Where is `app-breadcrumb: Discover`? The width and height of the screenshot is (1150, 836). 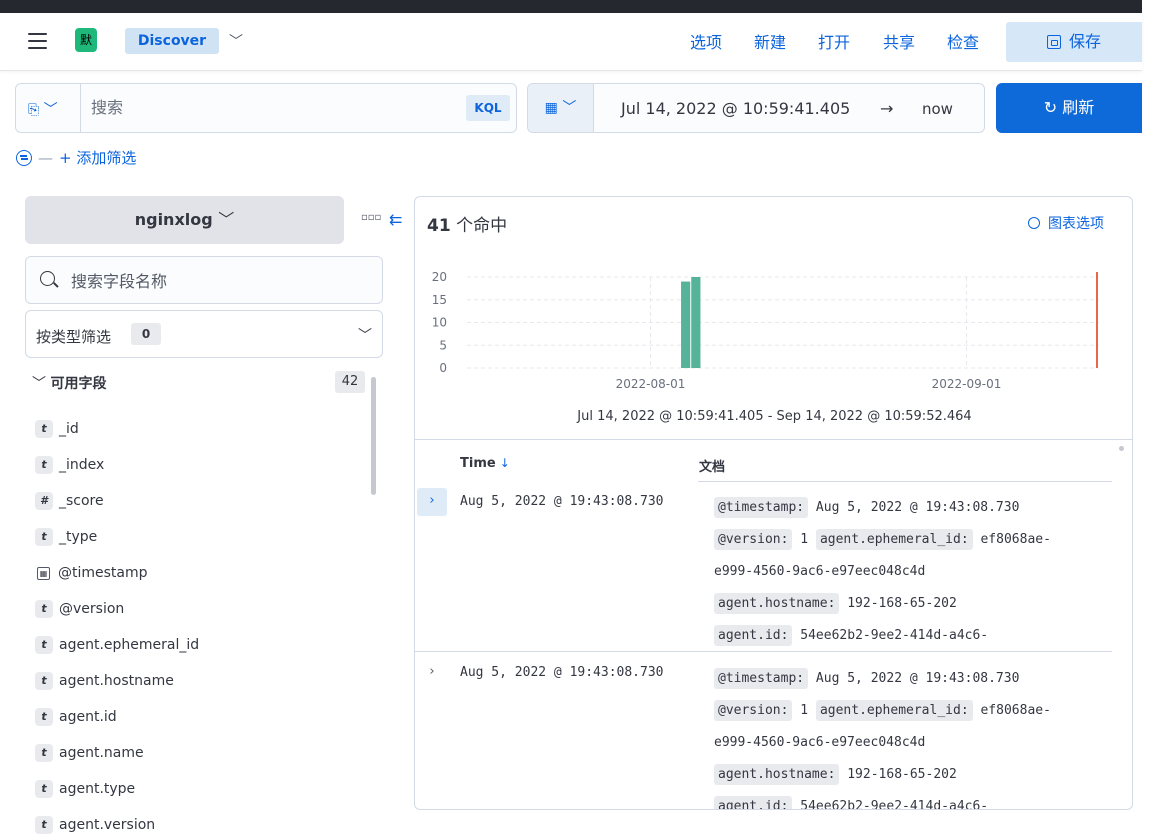 app-breadcrumb: Discover is located at coordinates (172, 41).